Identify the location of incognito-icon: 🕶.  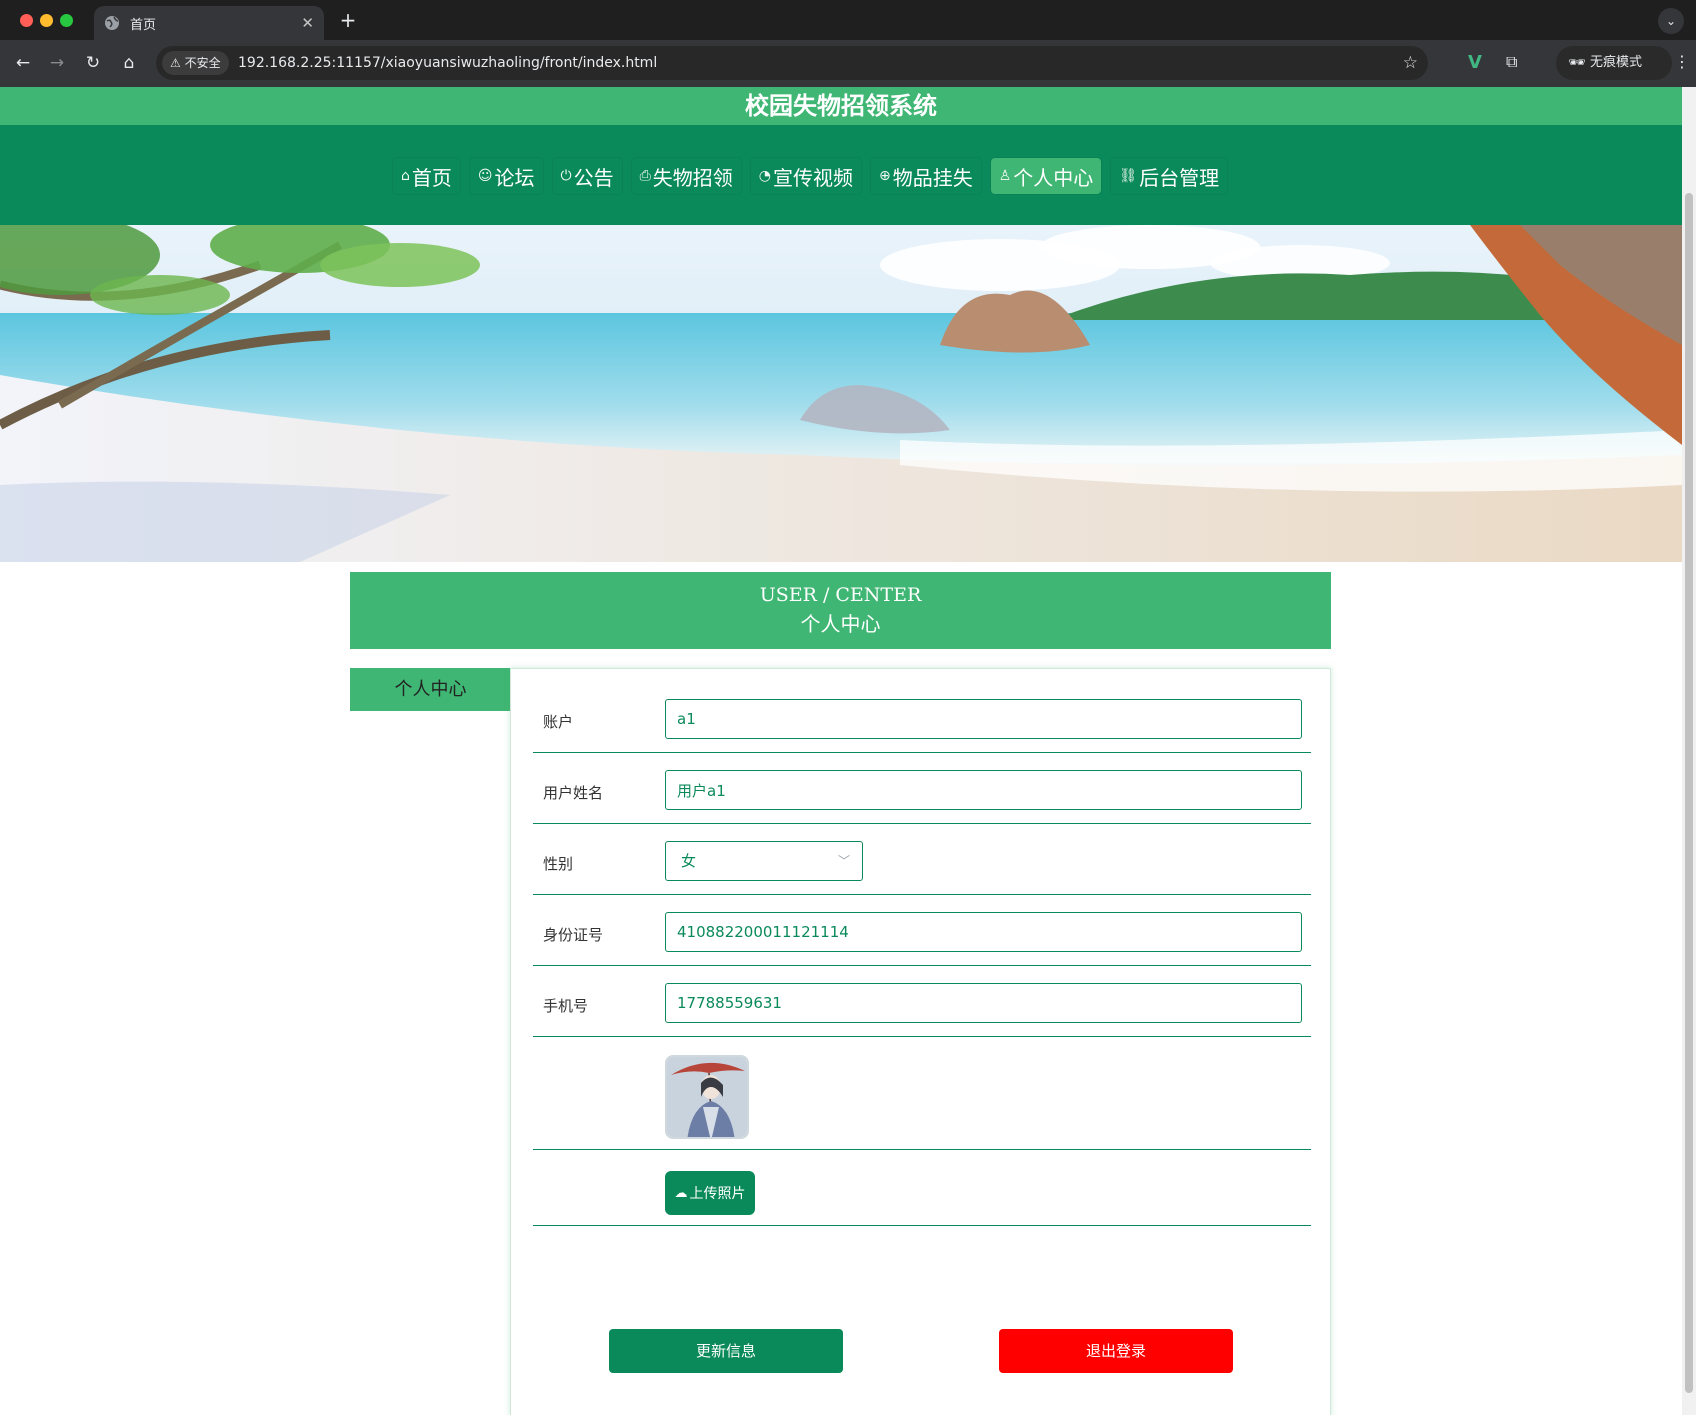
(1577, 63).